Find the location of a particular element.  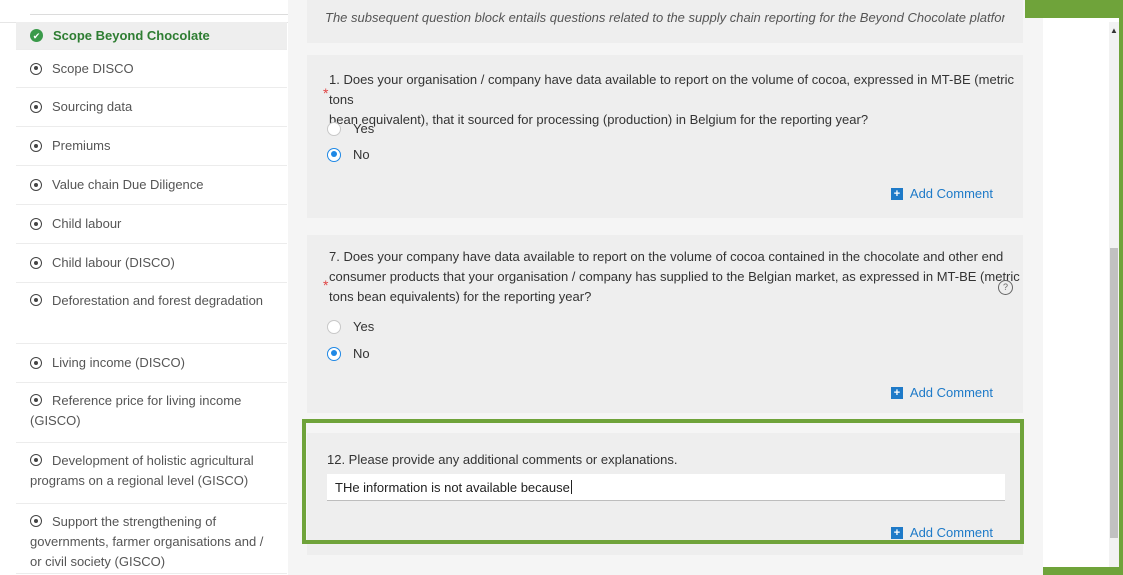

green-frame-side is located at coordinates (1121, 287).